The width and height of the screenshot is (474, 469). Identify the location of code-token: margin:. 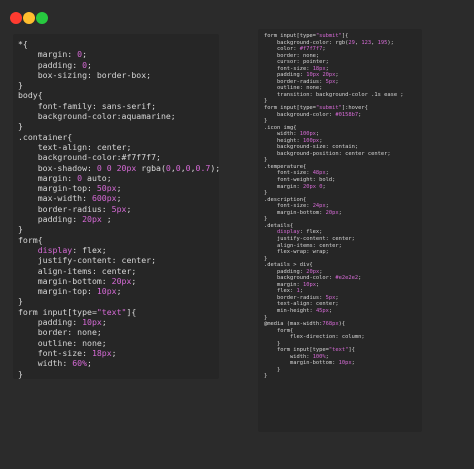
(57, 54).